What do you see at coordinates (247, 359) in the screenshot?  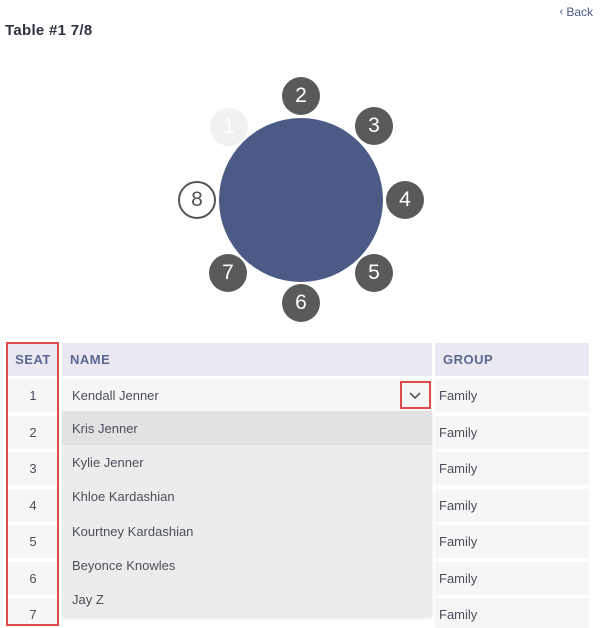 I see `column-header-name: NAME` at bounding box center [247, 359].